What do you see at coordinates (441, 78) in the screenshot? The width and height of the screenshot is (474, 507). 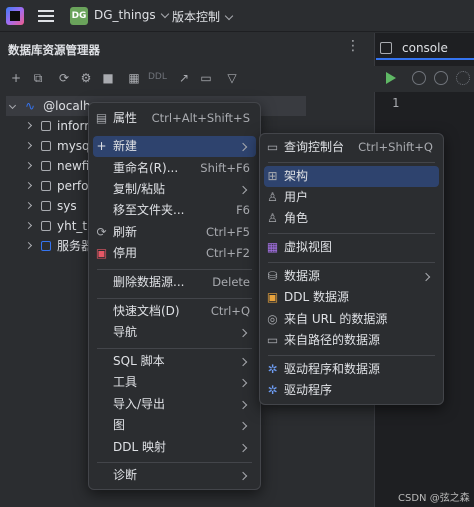 I see `stop-icon` at bounding box center [441, 78].